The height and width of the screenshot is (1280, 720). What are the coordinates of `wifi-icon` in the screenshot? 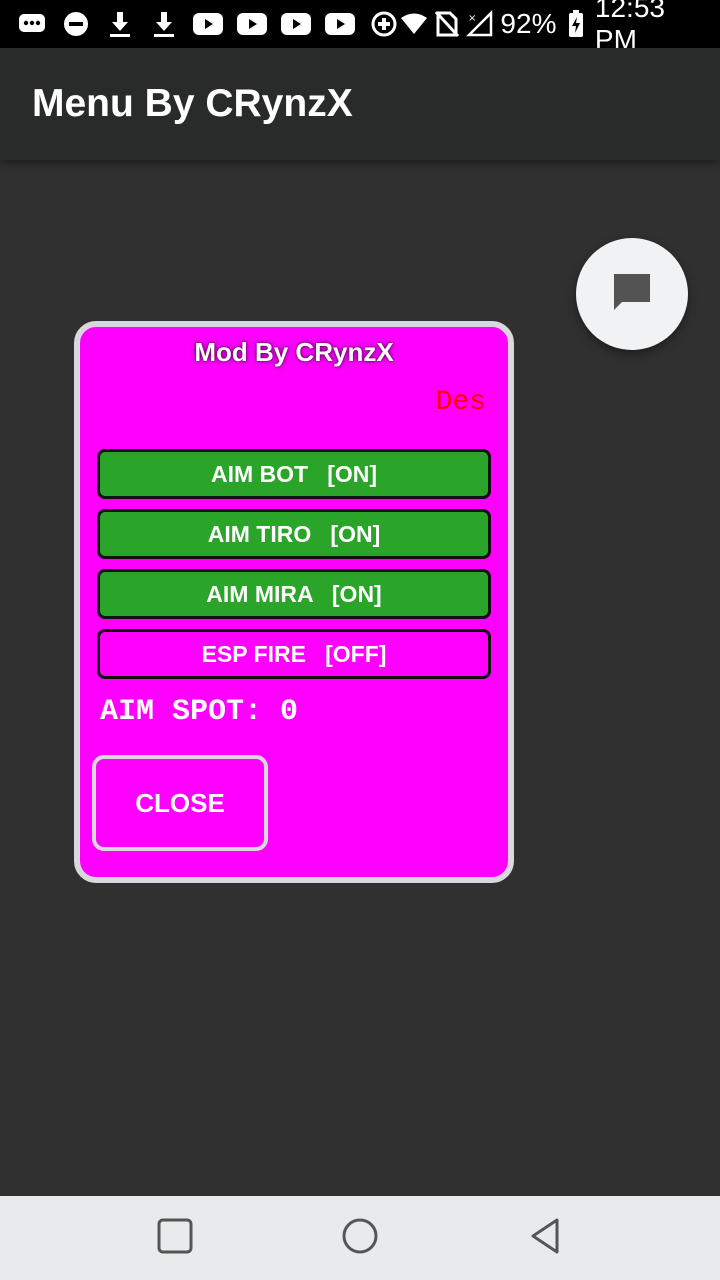 It's located at (414, 24).